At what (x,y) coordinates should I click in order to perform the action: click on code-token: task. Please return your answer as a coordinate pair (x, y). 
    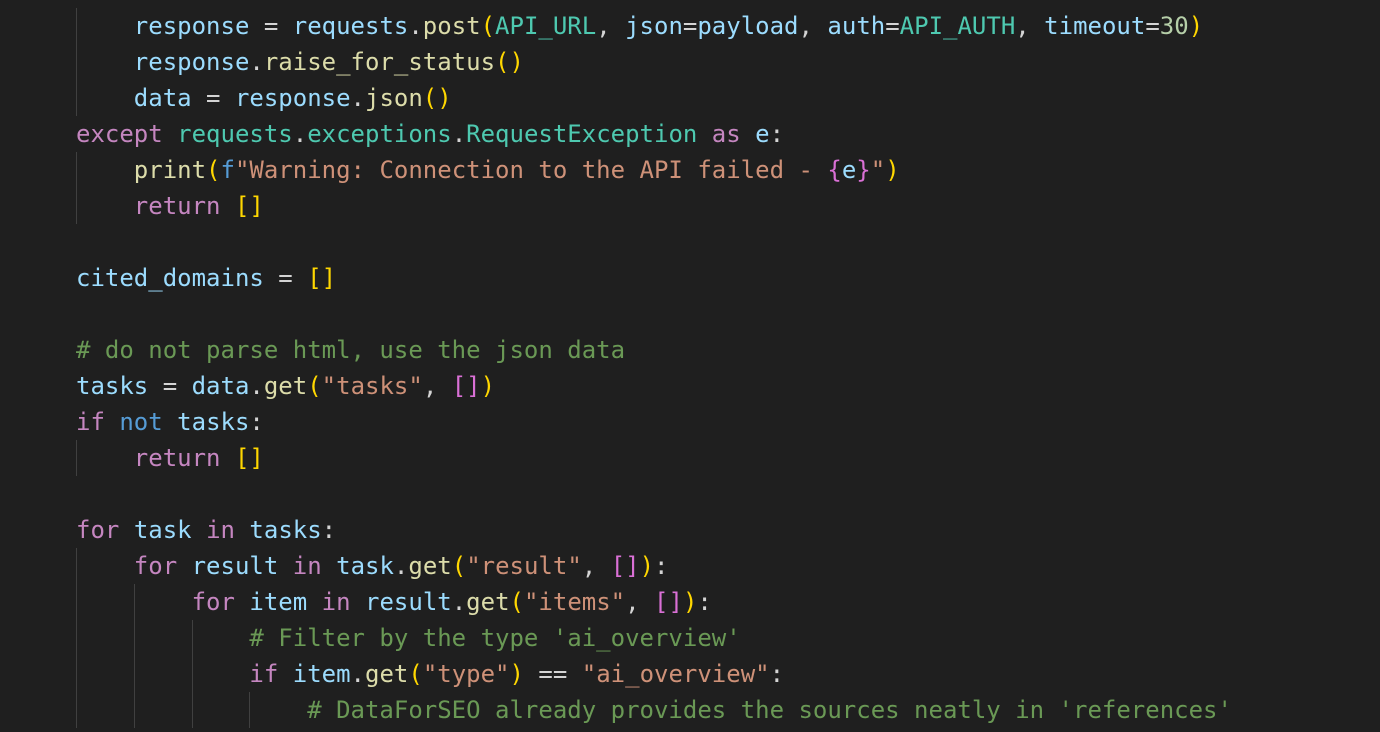
    Looking at the image, I should click on (365, 566).